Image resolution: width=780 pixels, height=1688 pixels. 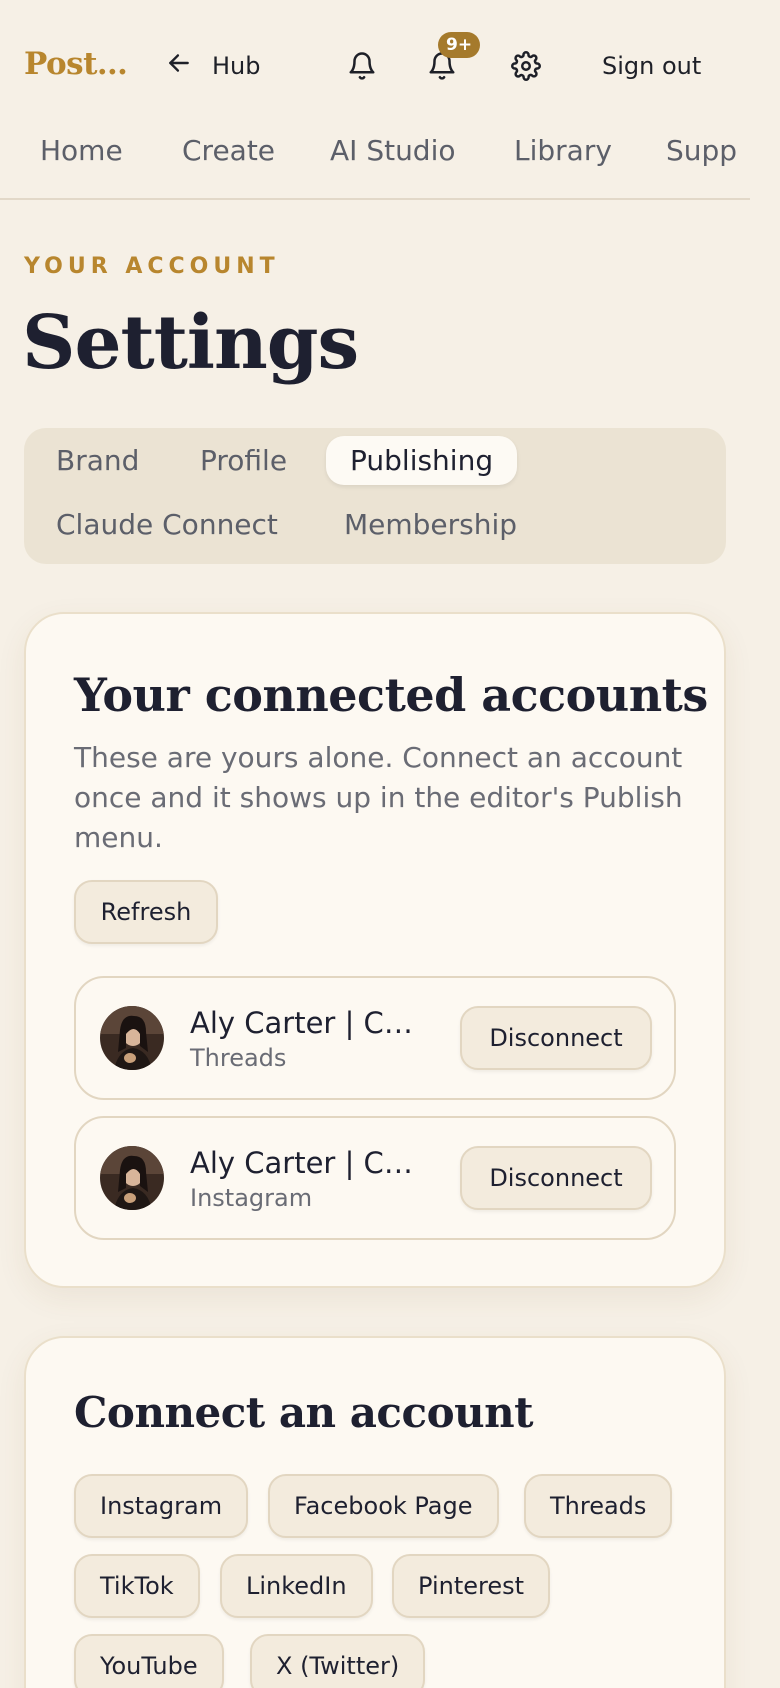 I want to click on connect-linkedin-button: LinkedIn, so click(x=296, y=1586).